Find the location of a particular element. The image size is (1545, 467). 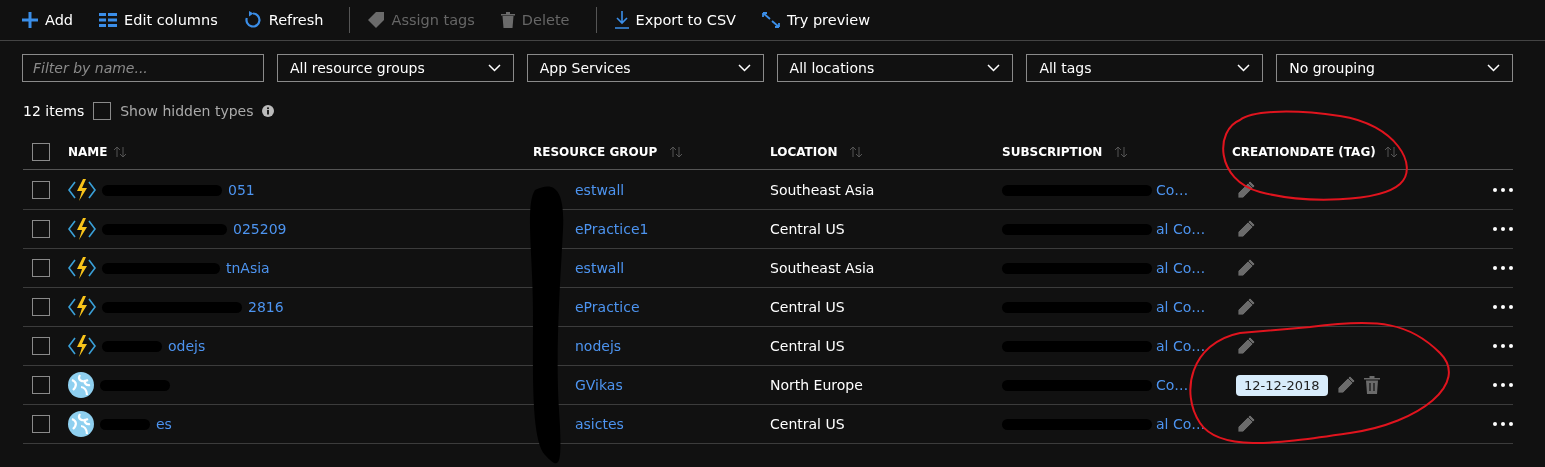

resource-name-link: tnAsia is located at coordinates (248, 268).